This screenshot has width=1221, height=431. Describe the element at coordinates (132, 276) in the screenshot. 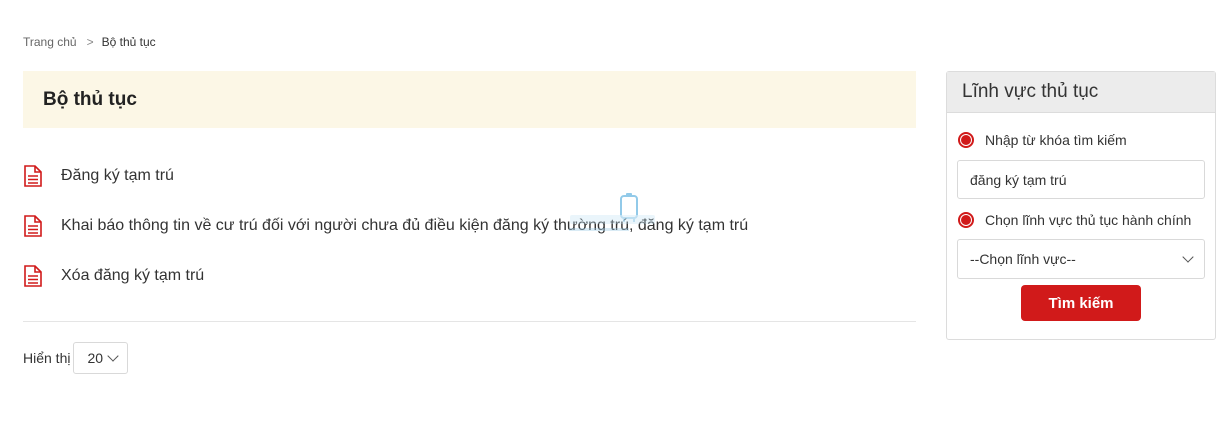

I see `procedure-link: Xóa đăng ký tạm trú` at that location.